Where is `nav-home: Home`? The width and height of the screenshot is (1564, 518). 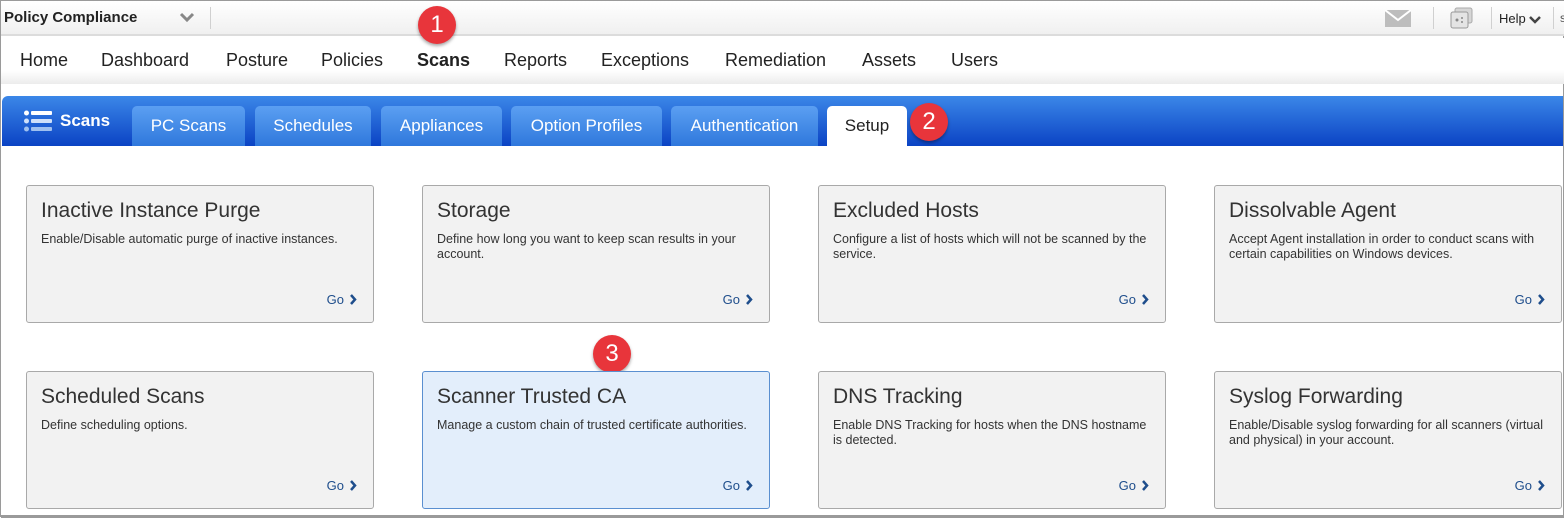
nav-home: Home is located at coordinates (44, 60).